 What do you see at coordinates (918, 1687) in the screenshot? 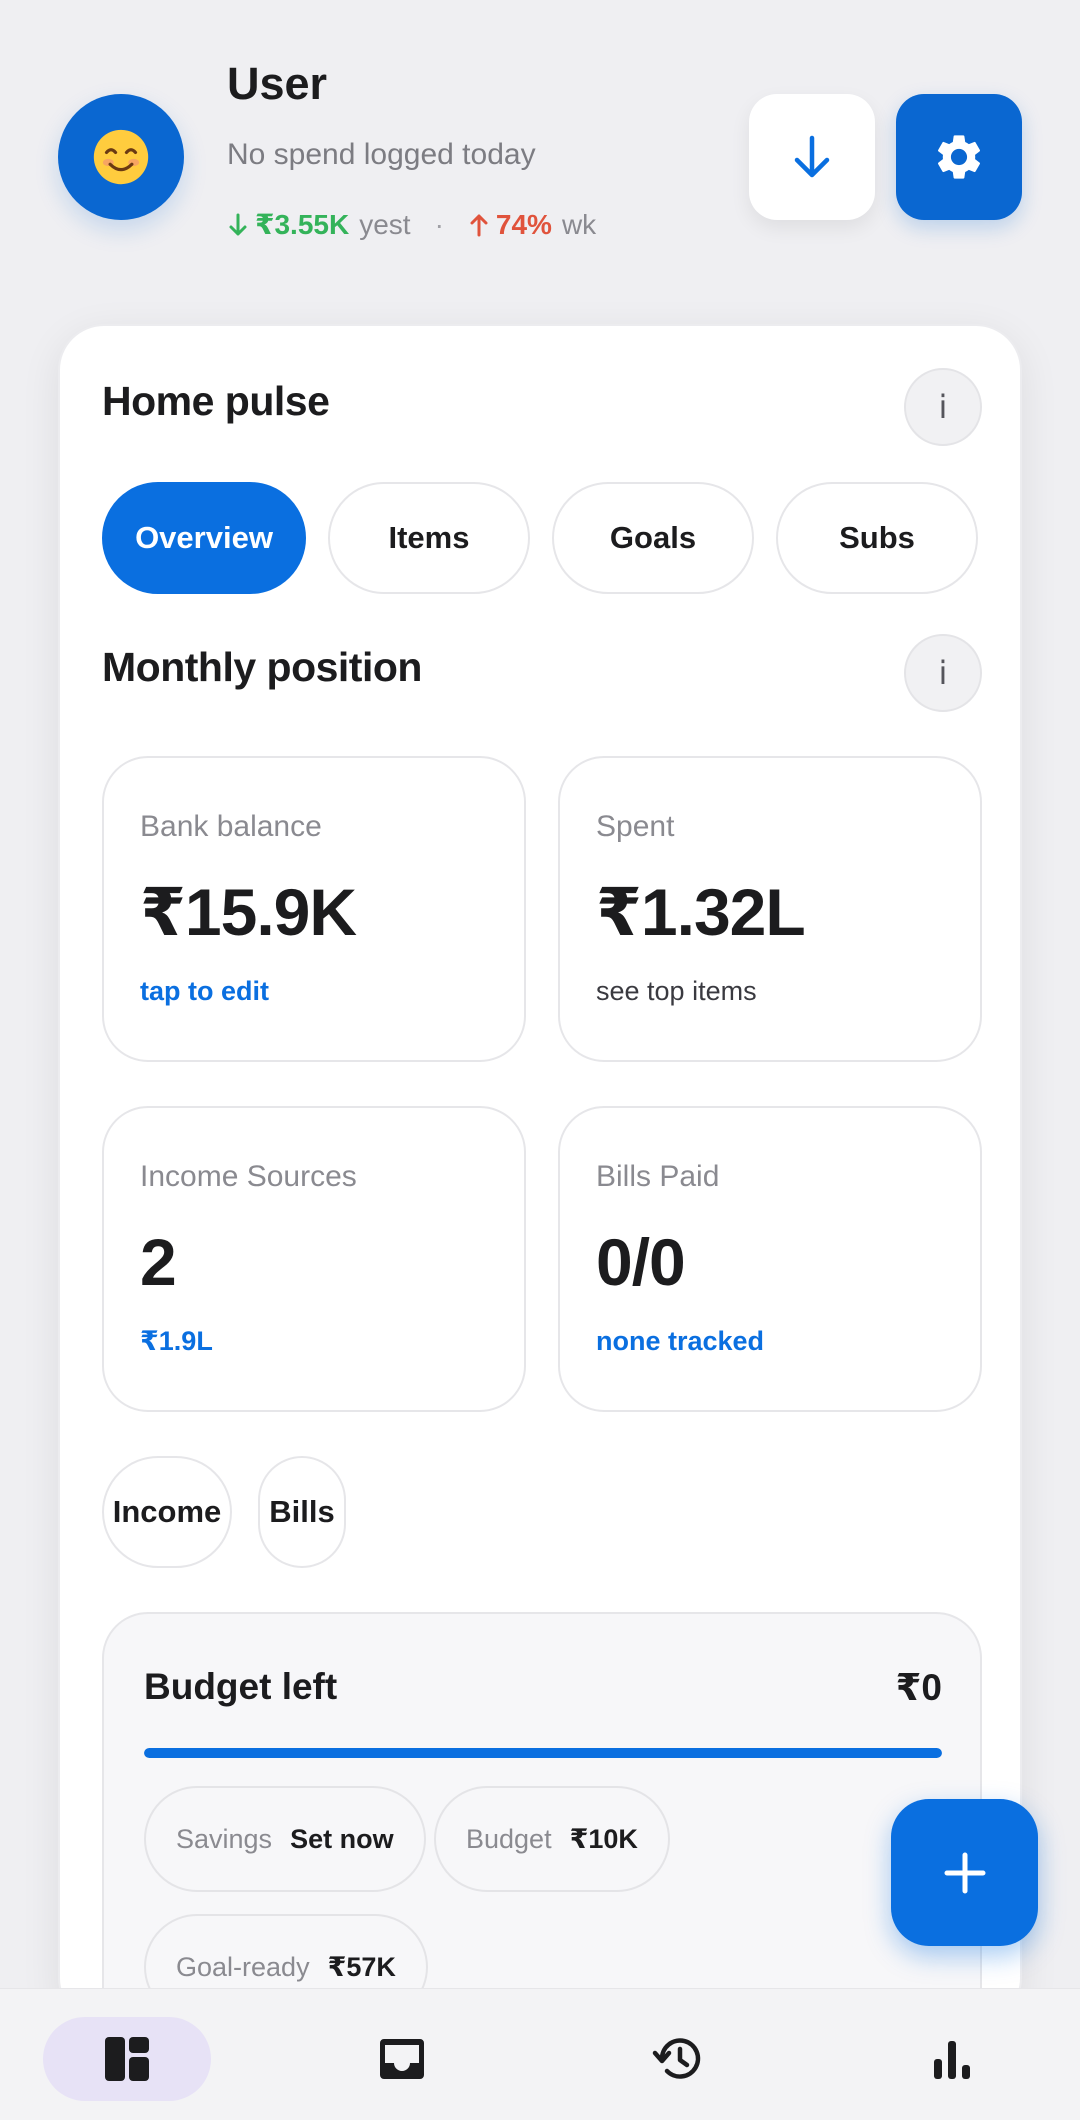
I see `budget-amount: ₹0` at bounding box center [918, 1687].